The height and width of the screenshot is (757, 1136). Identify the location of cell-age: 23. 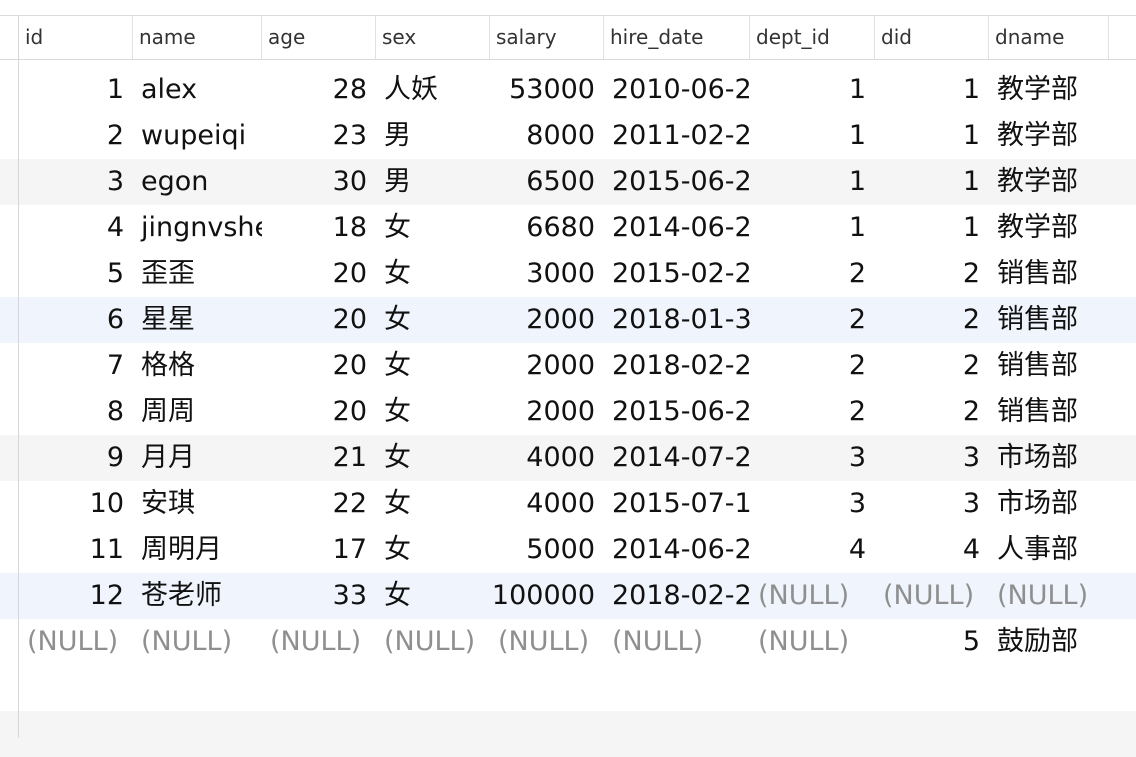
(319, 136).